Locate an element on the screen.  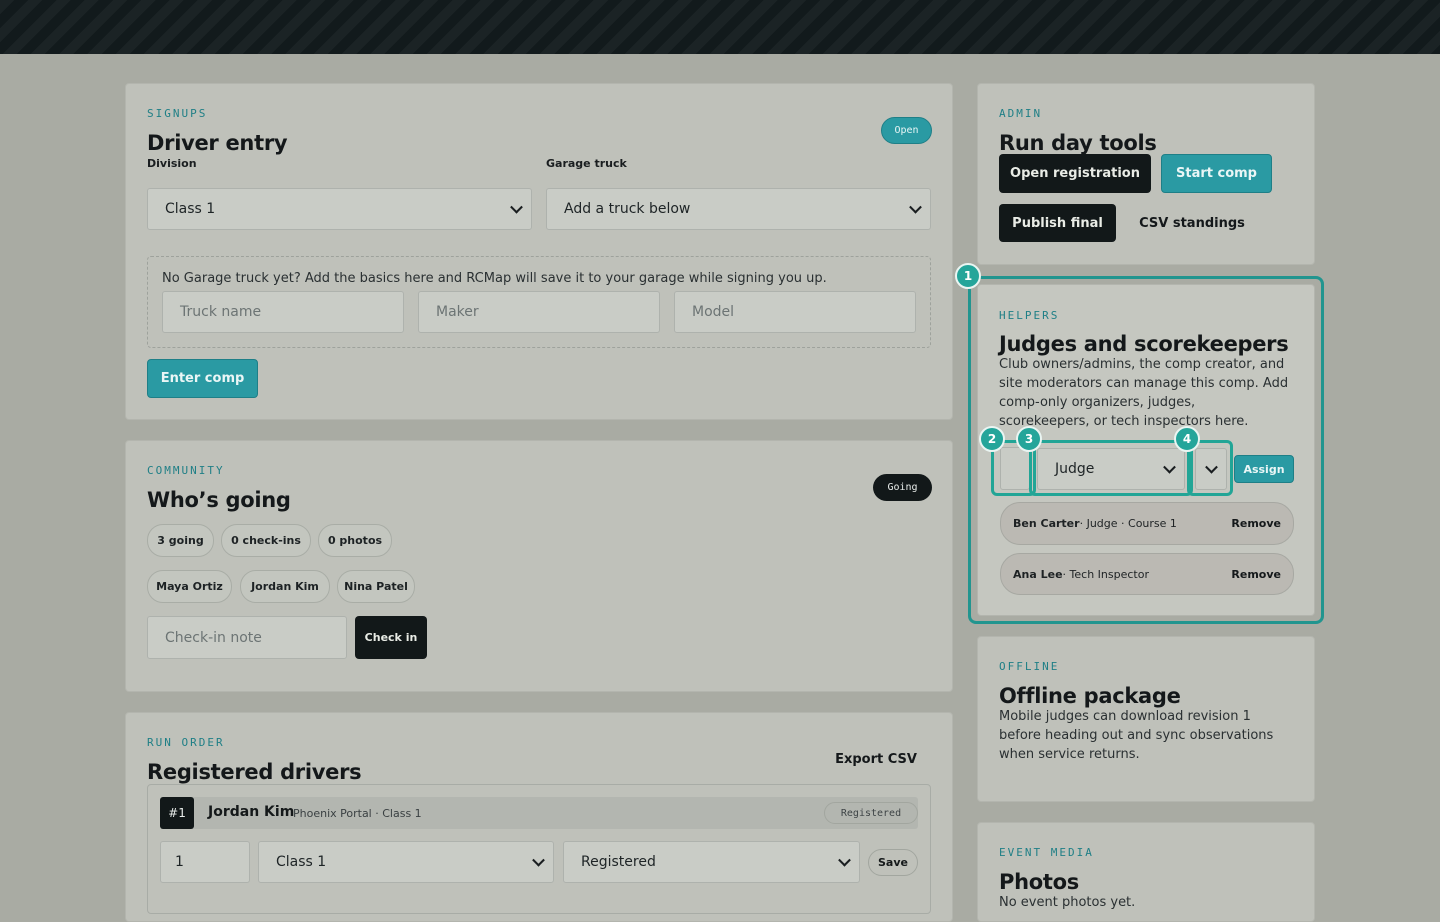
community-eyebrow: COMMUNITY is located at coordinates (186, 470).